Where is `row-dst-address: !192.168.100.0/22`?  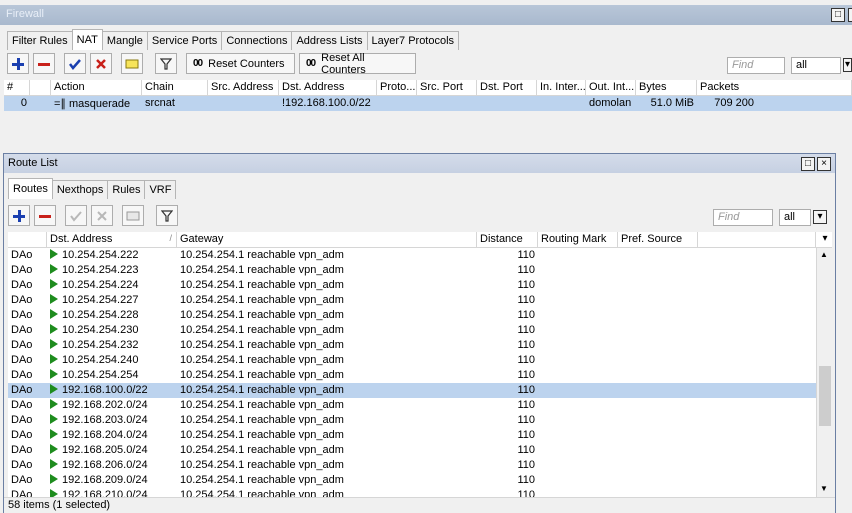
row-dst-address: !192.168.100.0/22 is located at coordinates (326, 103).